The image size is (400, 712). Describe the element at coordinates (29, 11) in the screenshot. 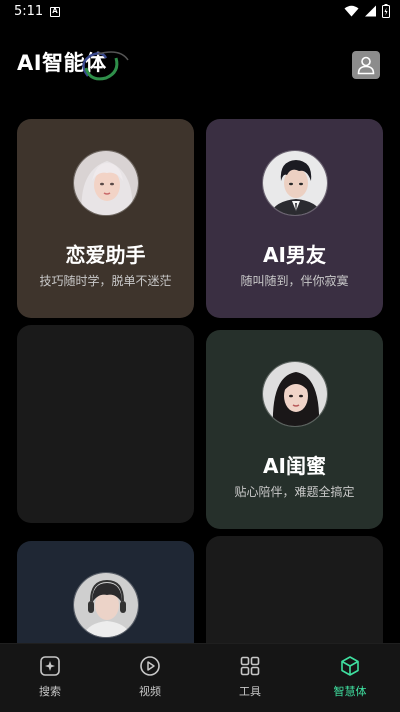

I see `status-time: 5:11` at that location.